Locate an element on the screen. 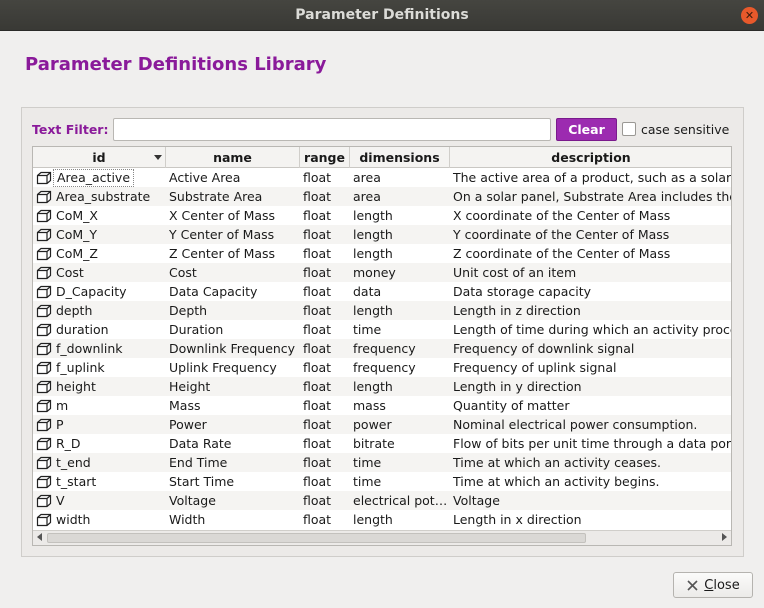  cell-name: Data Capacity is located at coordinates (233, 291).